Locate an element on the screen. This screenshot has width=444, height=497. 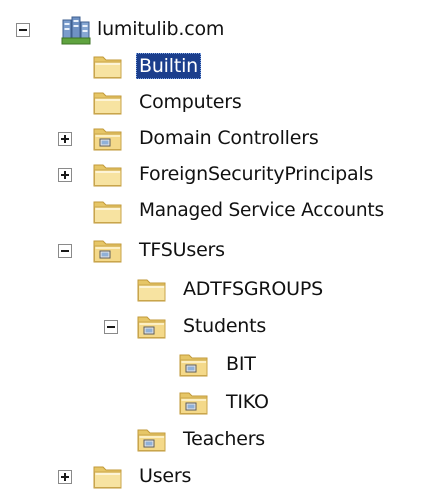
tree-node-label: TIKO is located at coordinates (247, 402).